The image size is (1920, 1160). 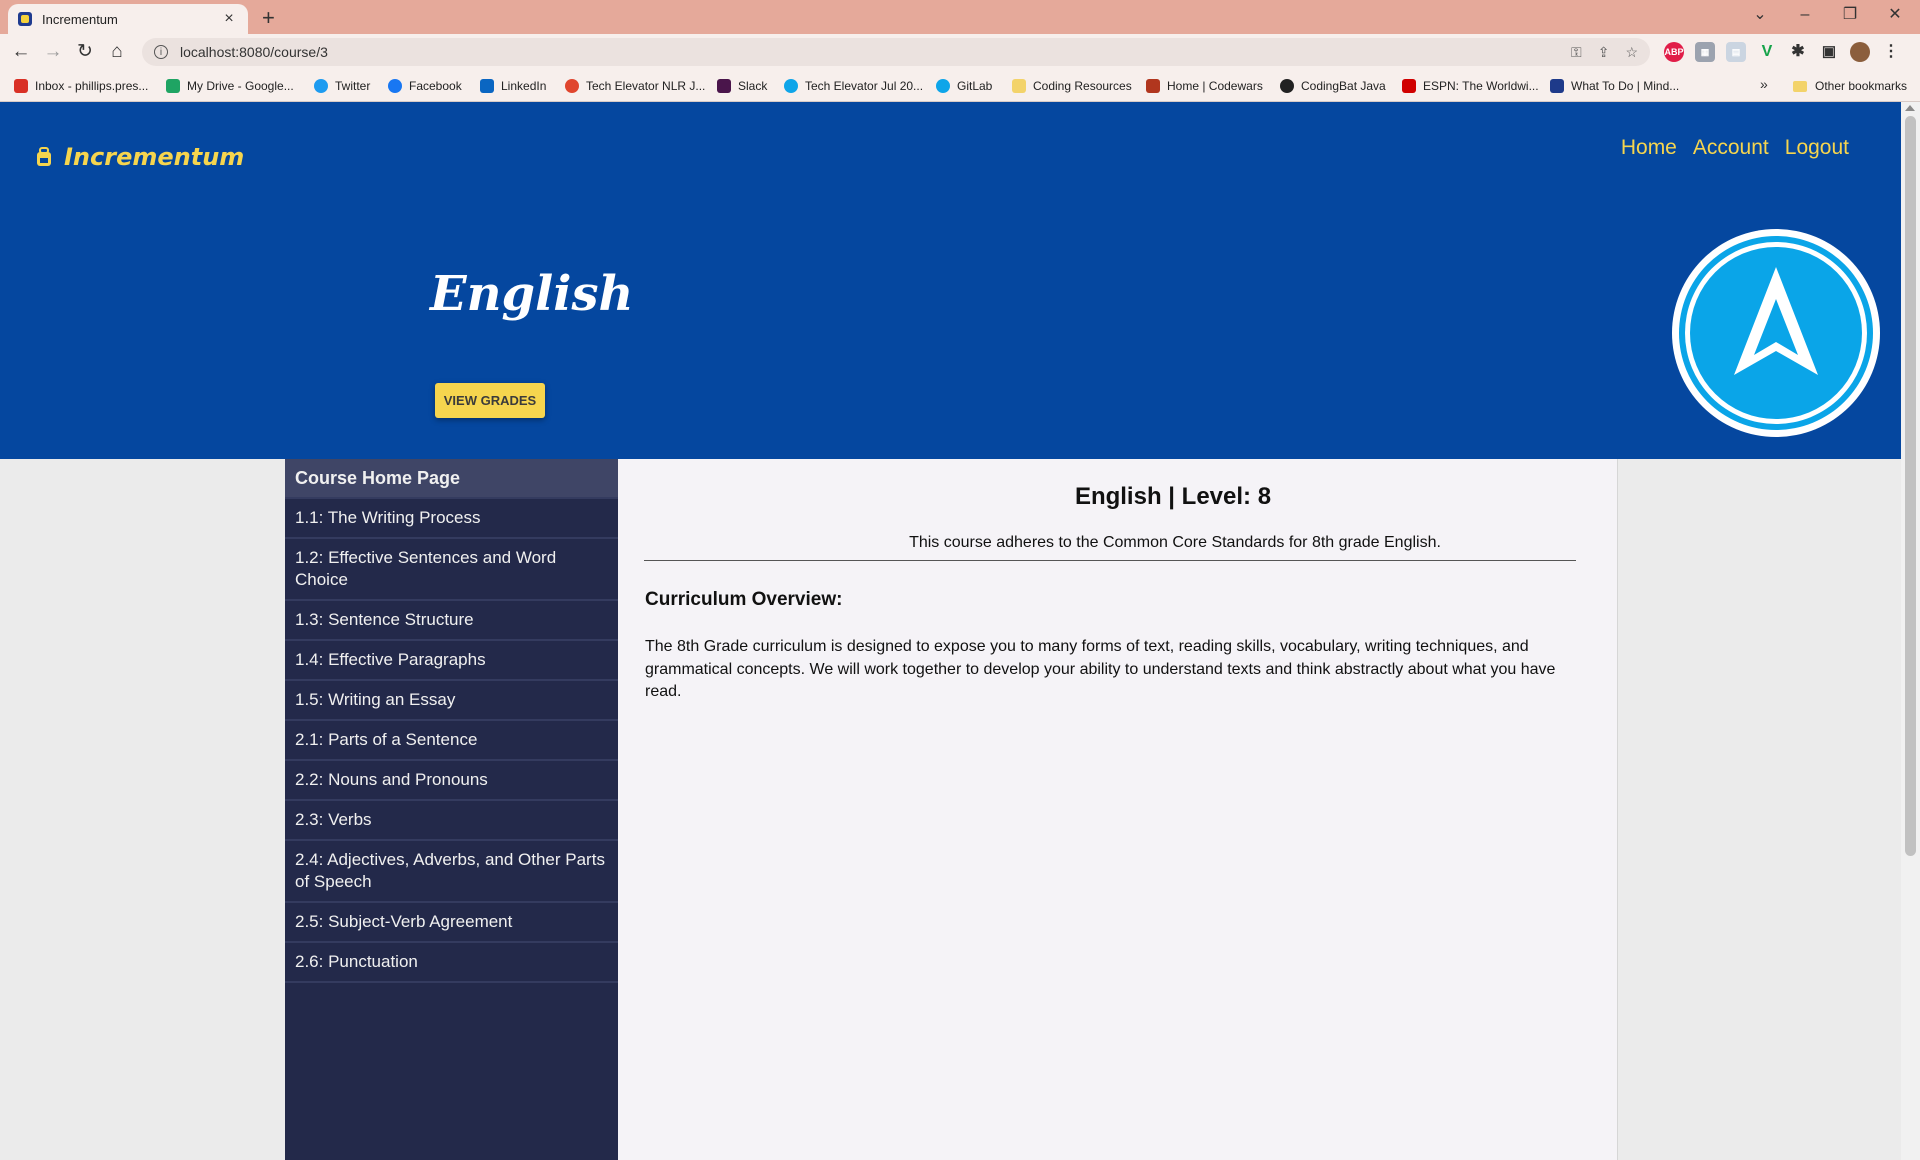 What do you see at coordinates (487, 86) in the screenshot?
I see `linkedin-icon` at bounding box center [487, 86].